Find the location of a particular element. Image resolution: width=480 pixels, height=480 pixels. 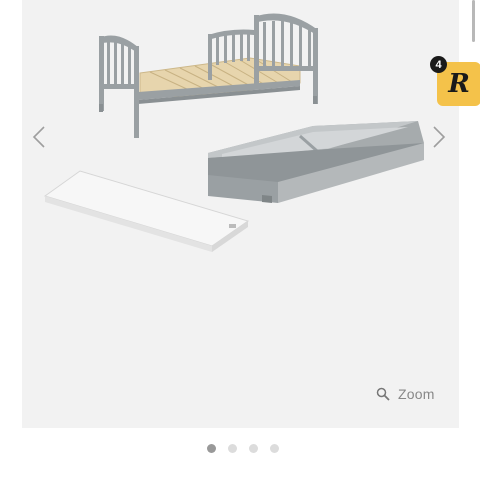

toddler-bed-illustration is located at coordinates (208, 75).